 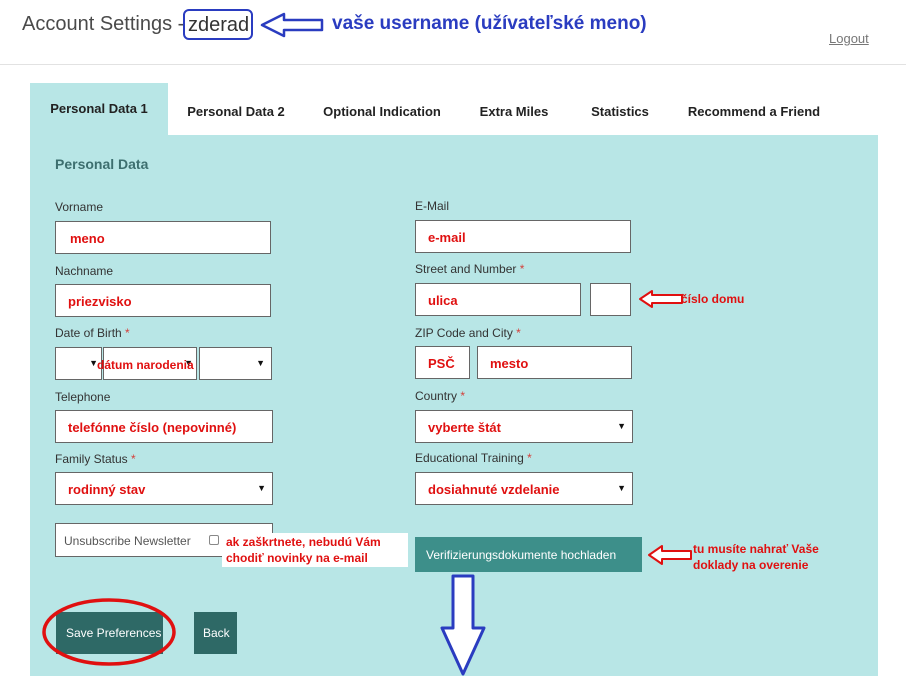 I want to click on username-annotation: vaše username (užívateľské meno), so click(x=489, y=23).